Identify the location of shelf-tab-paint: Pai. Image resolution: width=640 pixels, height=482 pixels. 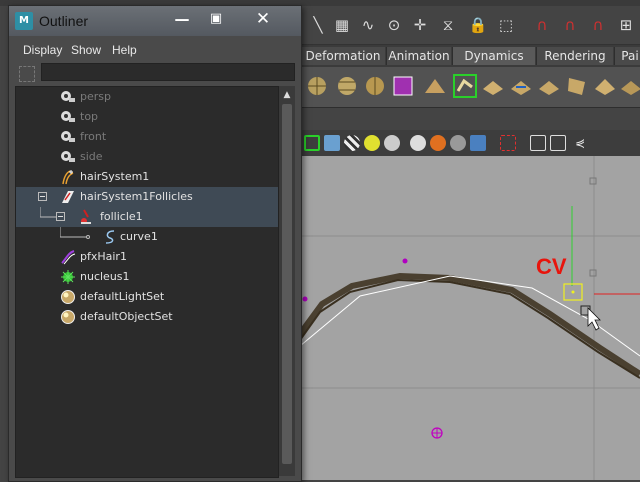
(627, 56).